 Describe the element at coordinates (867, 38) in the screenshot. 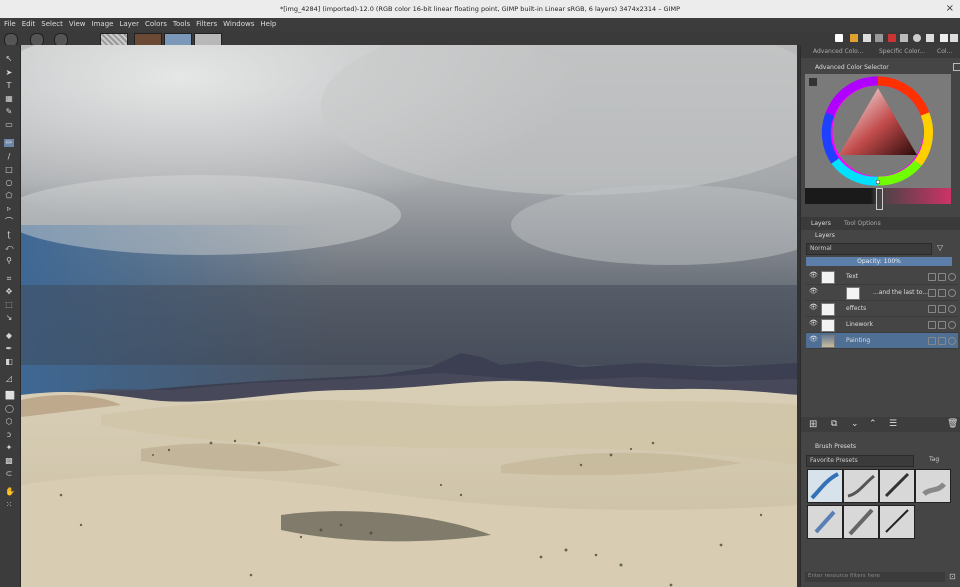

I see `font-icon` at that location.